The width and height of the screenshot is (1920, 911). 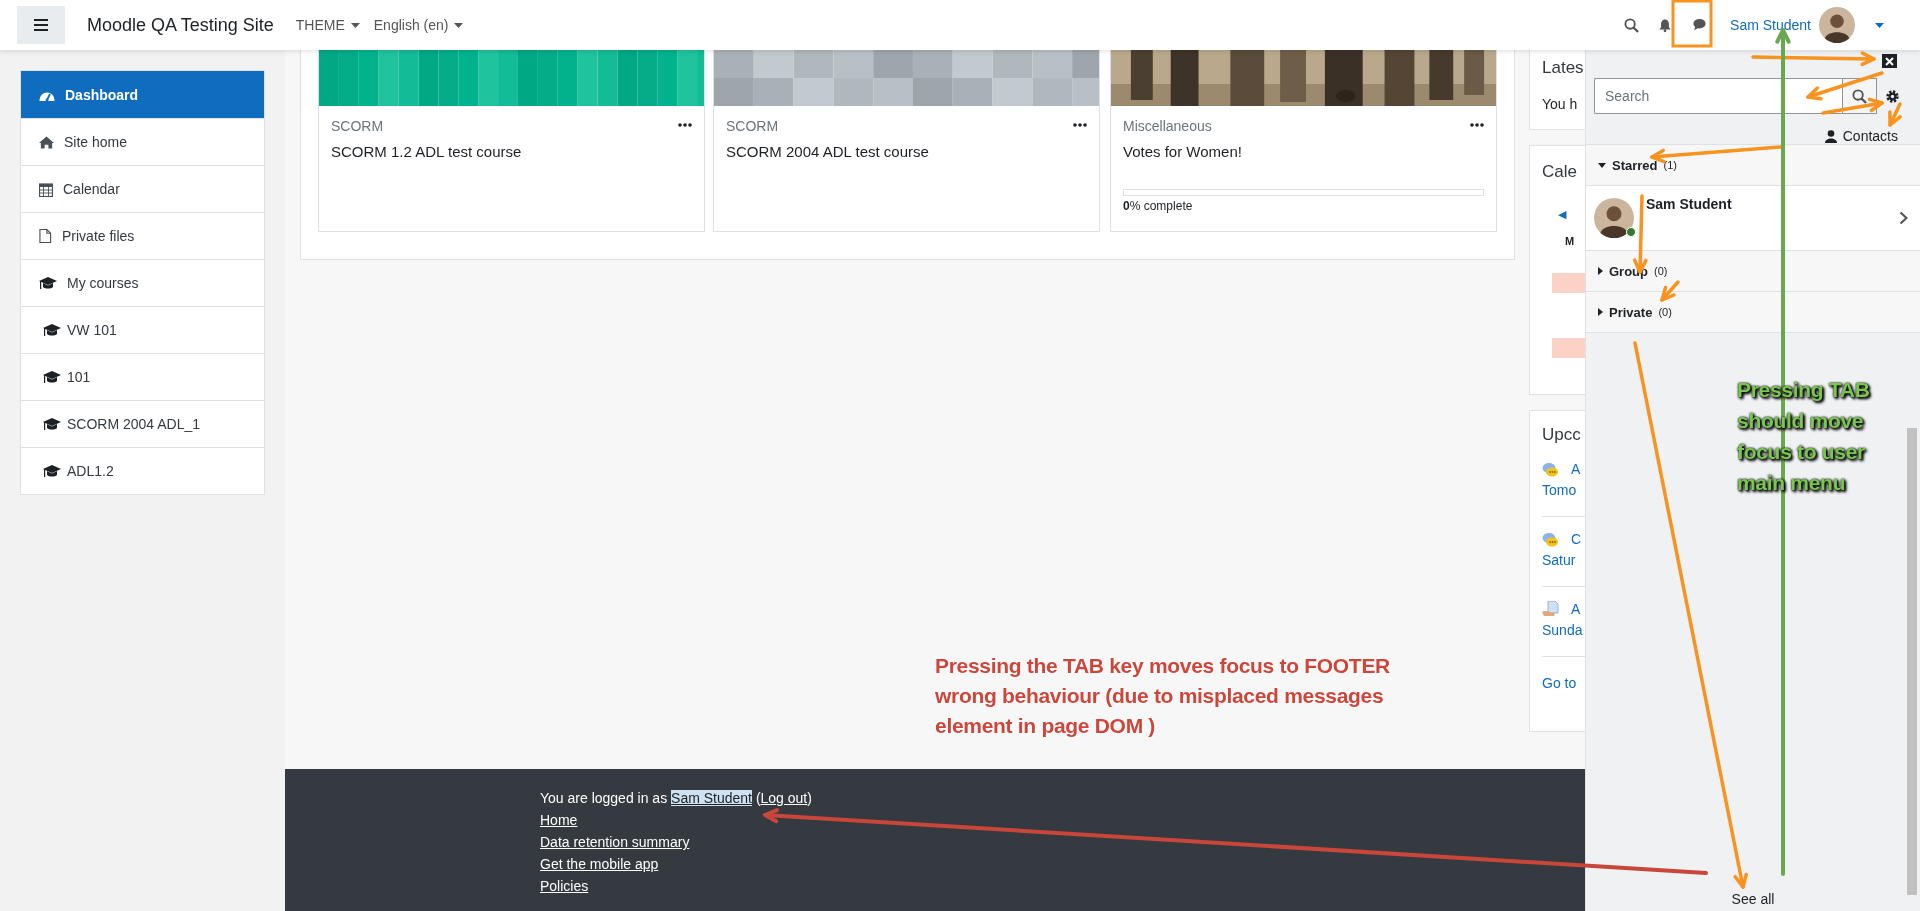 I want to click on user-profile-link: Sam Student, so click(x=711, y=798).